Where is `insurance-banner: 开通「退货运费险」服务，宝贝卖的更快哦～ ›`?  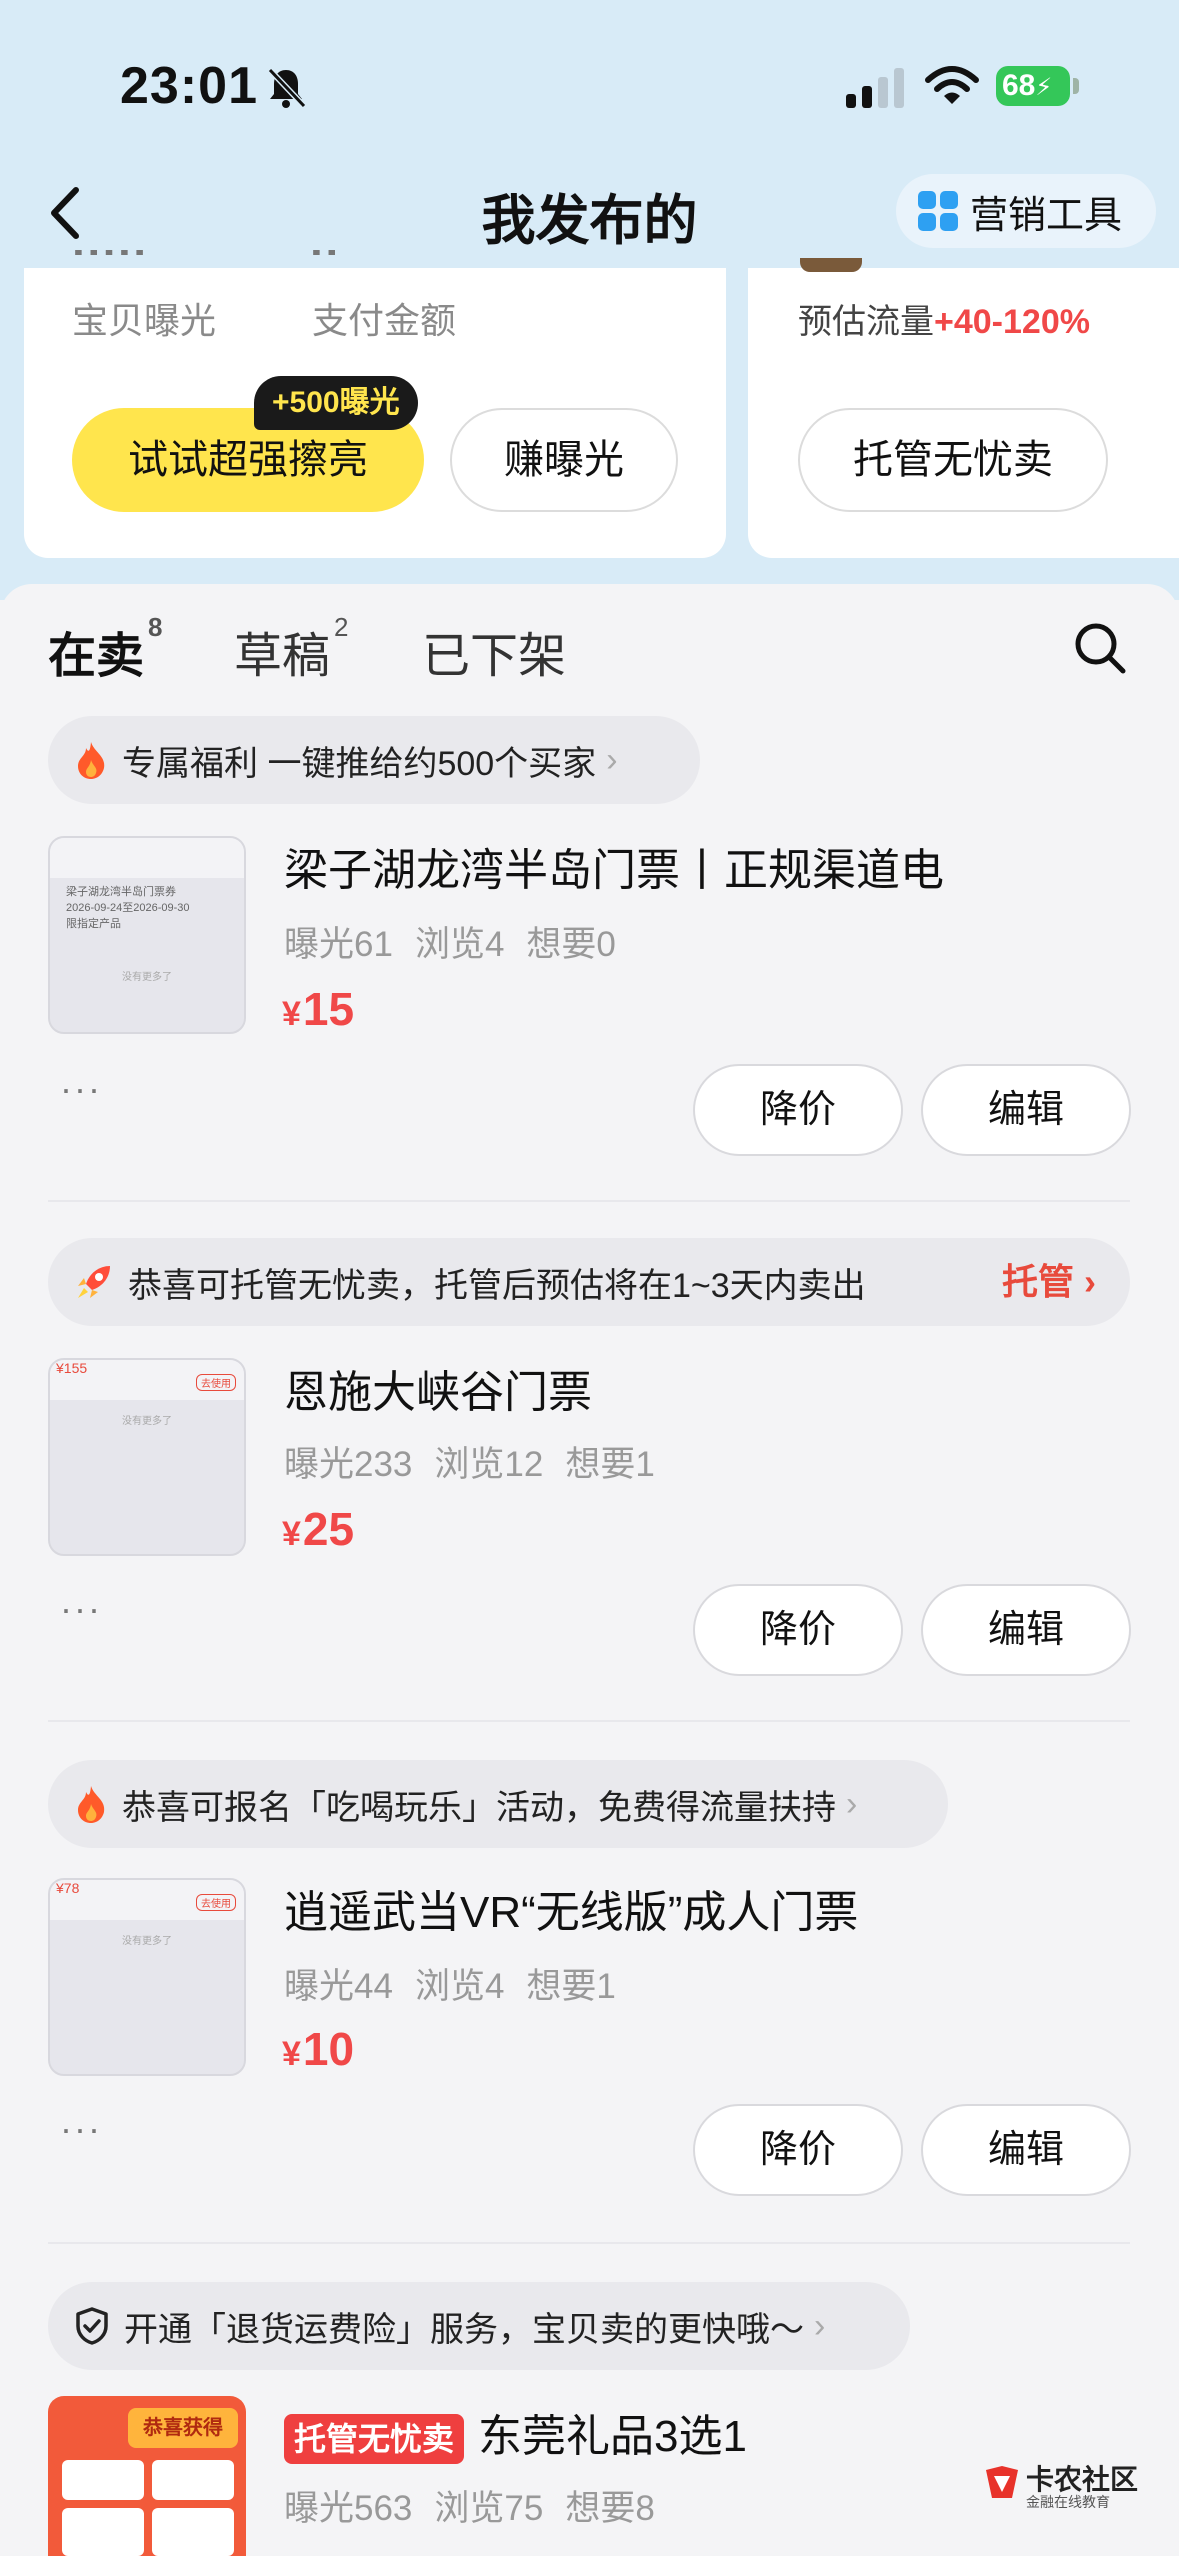
insurance-banner: 开通「退货运费险」服务，宝贝卖的更快哦～ › is located at coordinates (479, 2326).